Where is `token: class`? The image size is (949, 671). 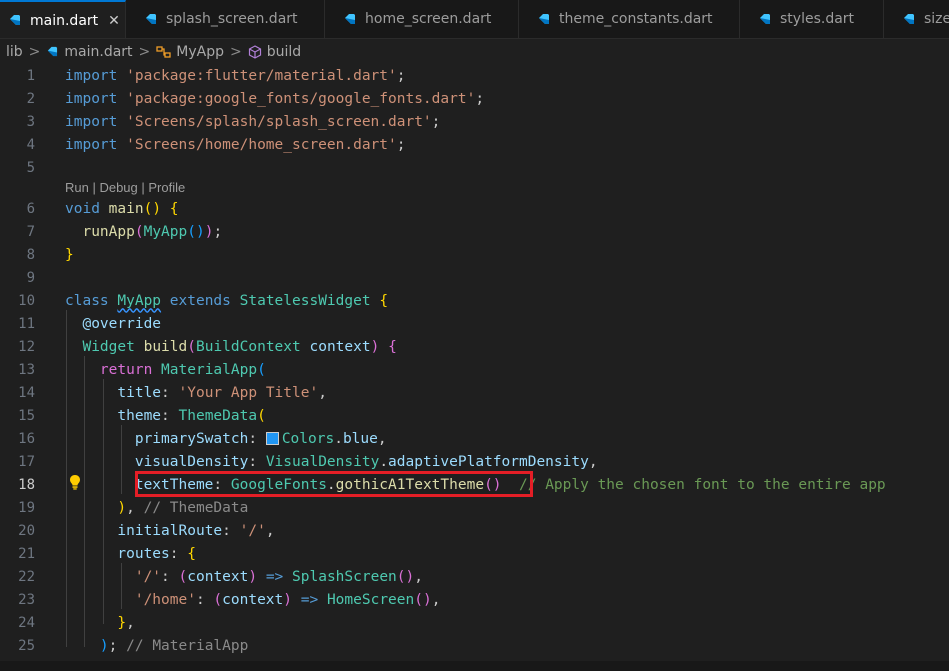 token: class is located at coordinates (87, 300).